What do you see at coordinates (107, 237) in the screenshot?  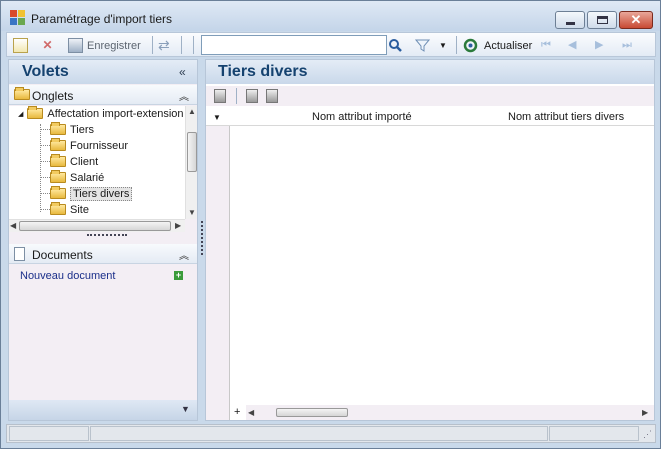 I see `section-splitter` at bounding box center [107, 237].